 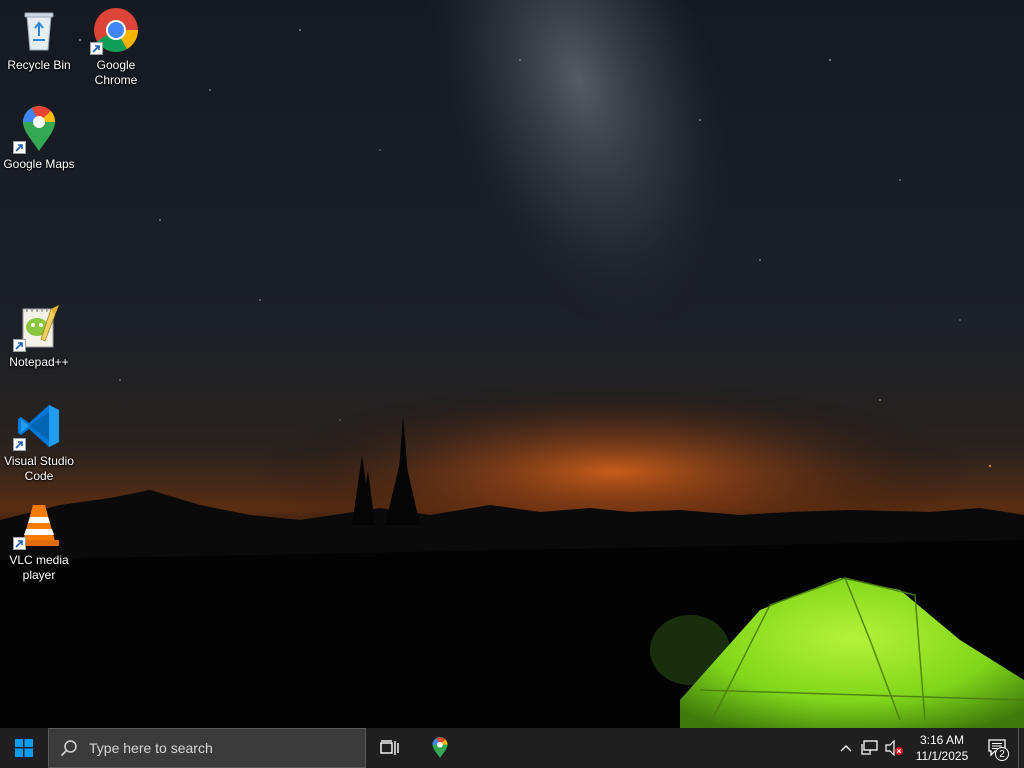 I want to click on vlc-cone-icon, so click(x=38, y=525).